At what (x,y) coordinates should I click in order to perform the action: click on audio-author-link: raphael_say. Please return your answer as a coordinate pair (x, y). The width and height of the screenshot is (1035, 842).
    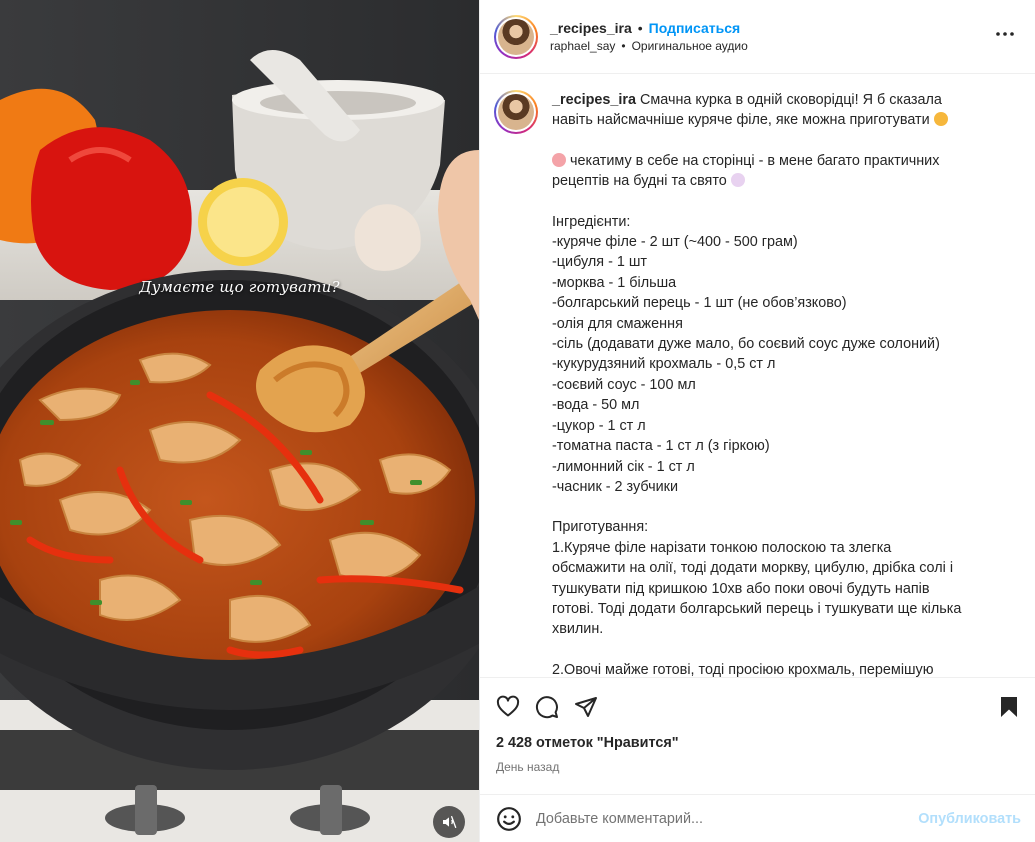
    Looking at the image, I should click on (582, 46).